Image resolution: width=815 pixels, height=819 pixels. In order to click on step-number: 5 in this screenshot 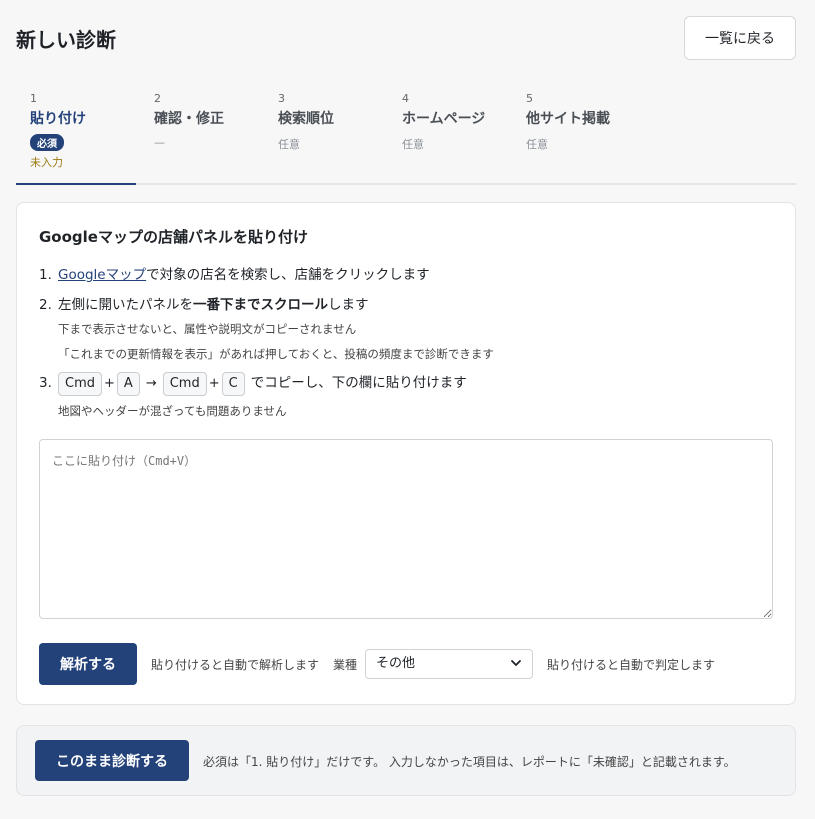, I will do `click(529, 98)`.